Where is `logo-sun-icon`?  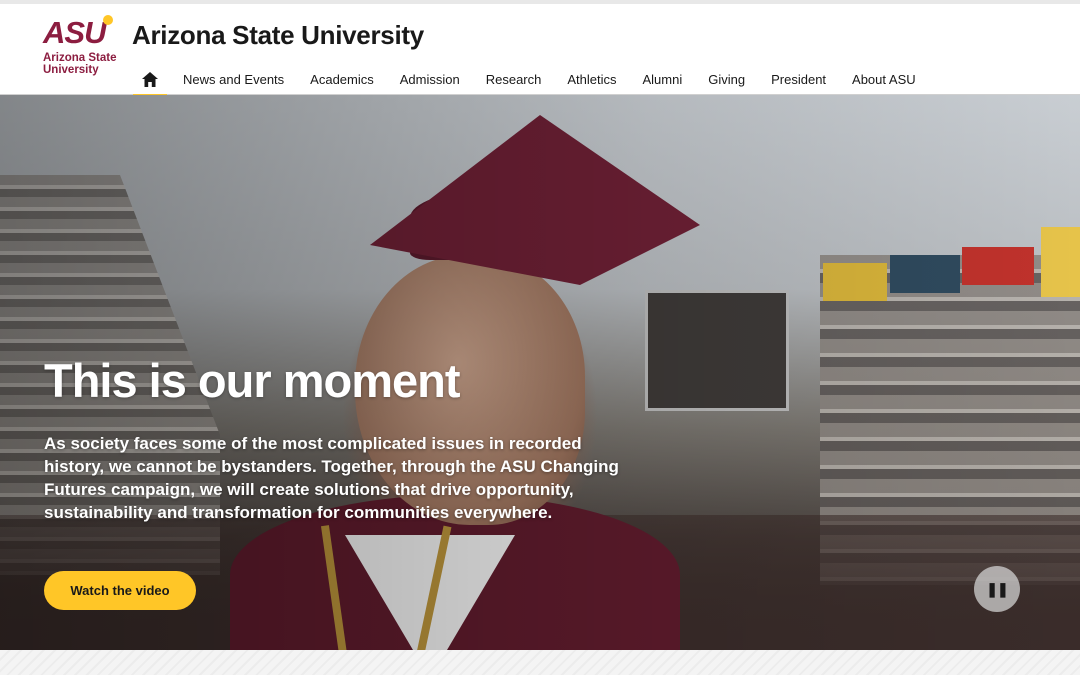 logo-sun-icon is located at coordinates (108, 20).